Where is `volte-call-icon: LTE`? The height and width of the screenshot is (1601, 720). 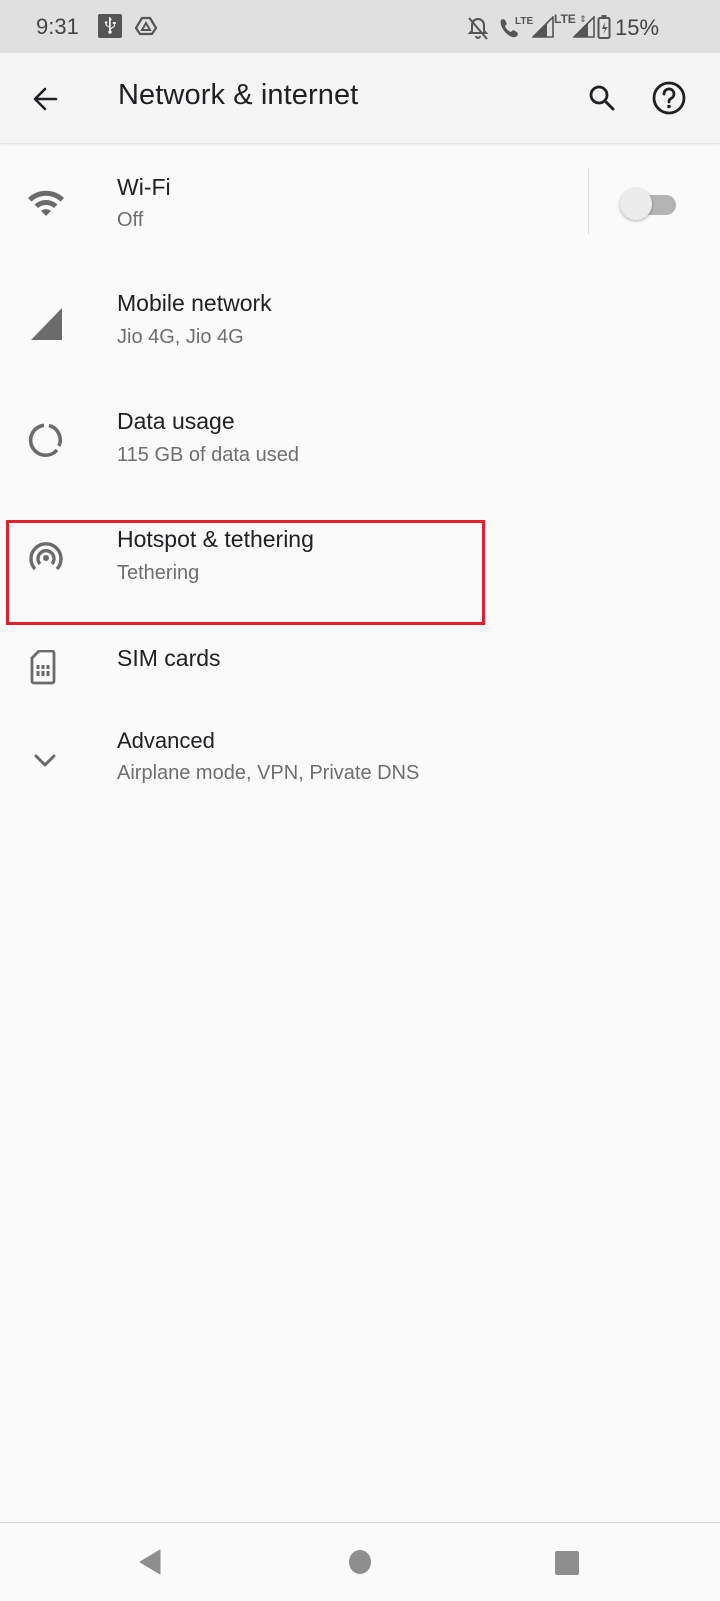 volte-call-icon: LTE is located at coordinates (516, 27).